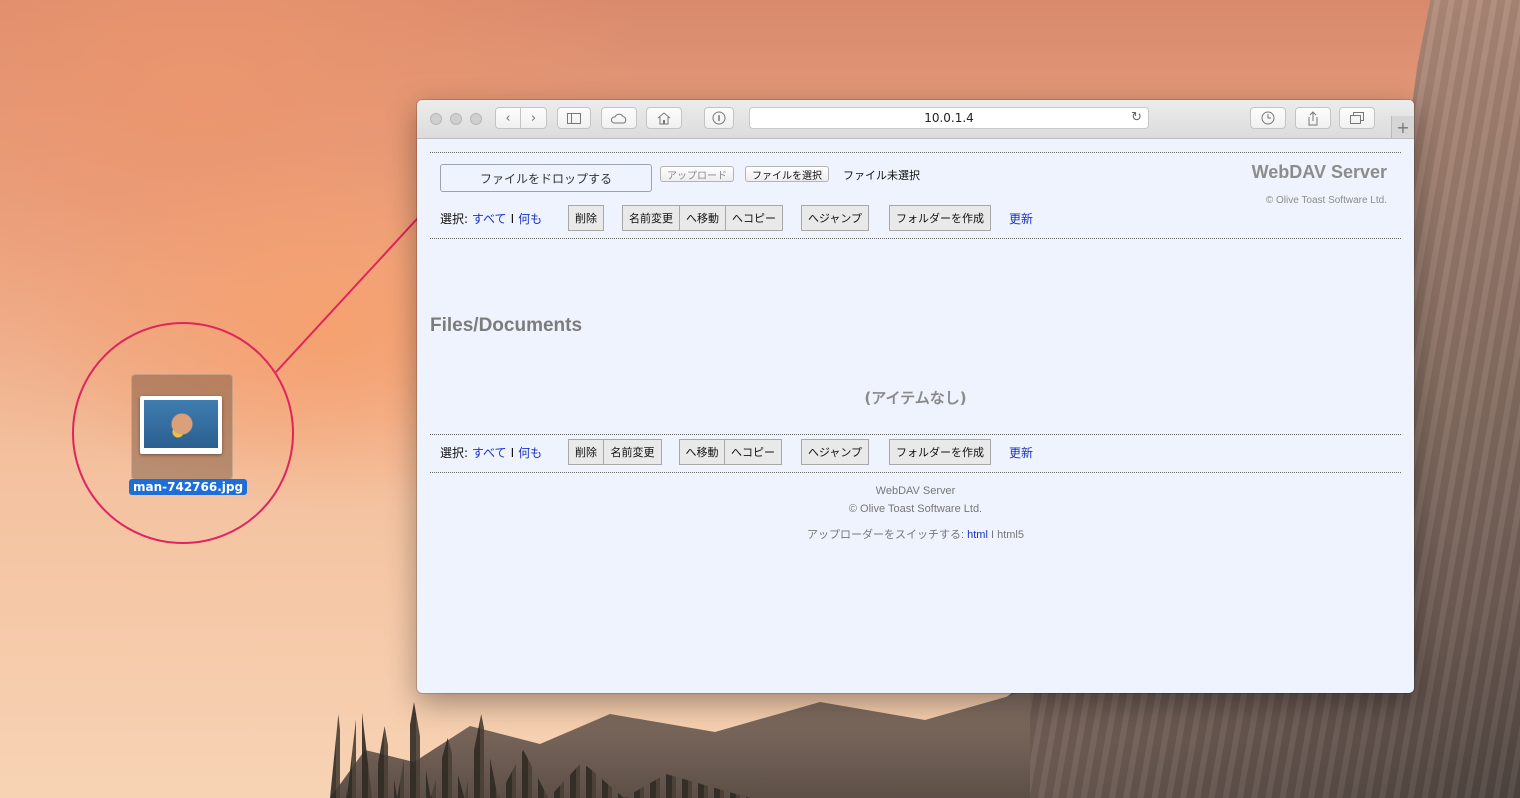 This screenshot has width=1520, height=798. I want to click on edit-button-group: 名前変更 へ移動 へコピー, so click(702, 218).